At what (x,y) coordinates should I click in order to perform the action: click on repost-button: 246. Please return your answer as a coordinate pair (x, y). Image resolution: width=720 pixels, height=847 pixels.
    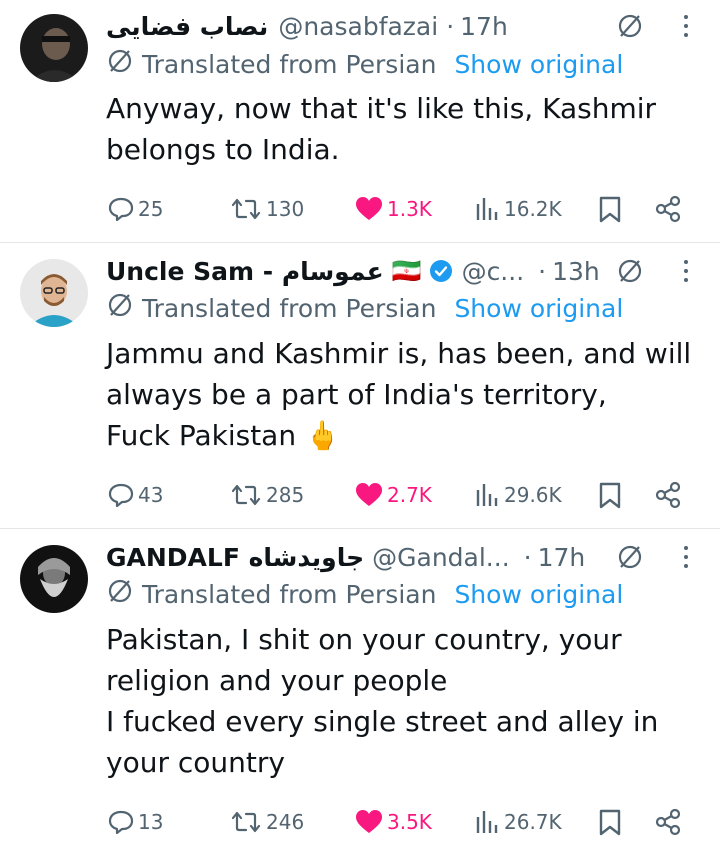
    Looking at the image, I should click on (266, 822).